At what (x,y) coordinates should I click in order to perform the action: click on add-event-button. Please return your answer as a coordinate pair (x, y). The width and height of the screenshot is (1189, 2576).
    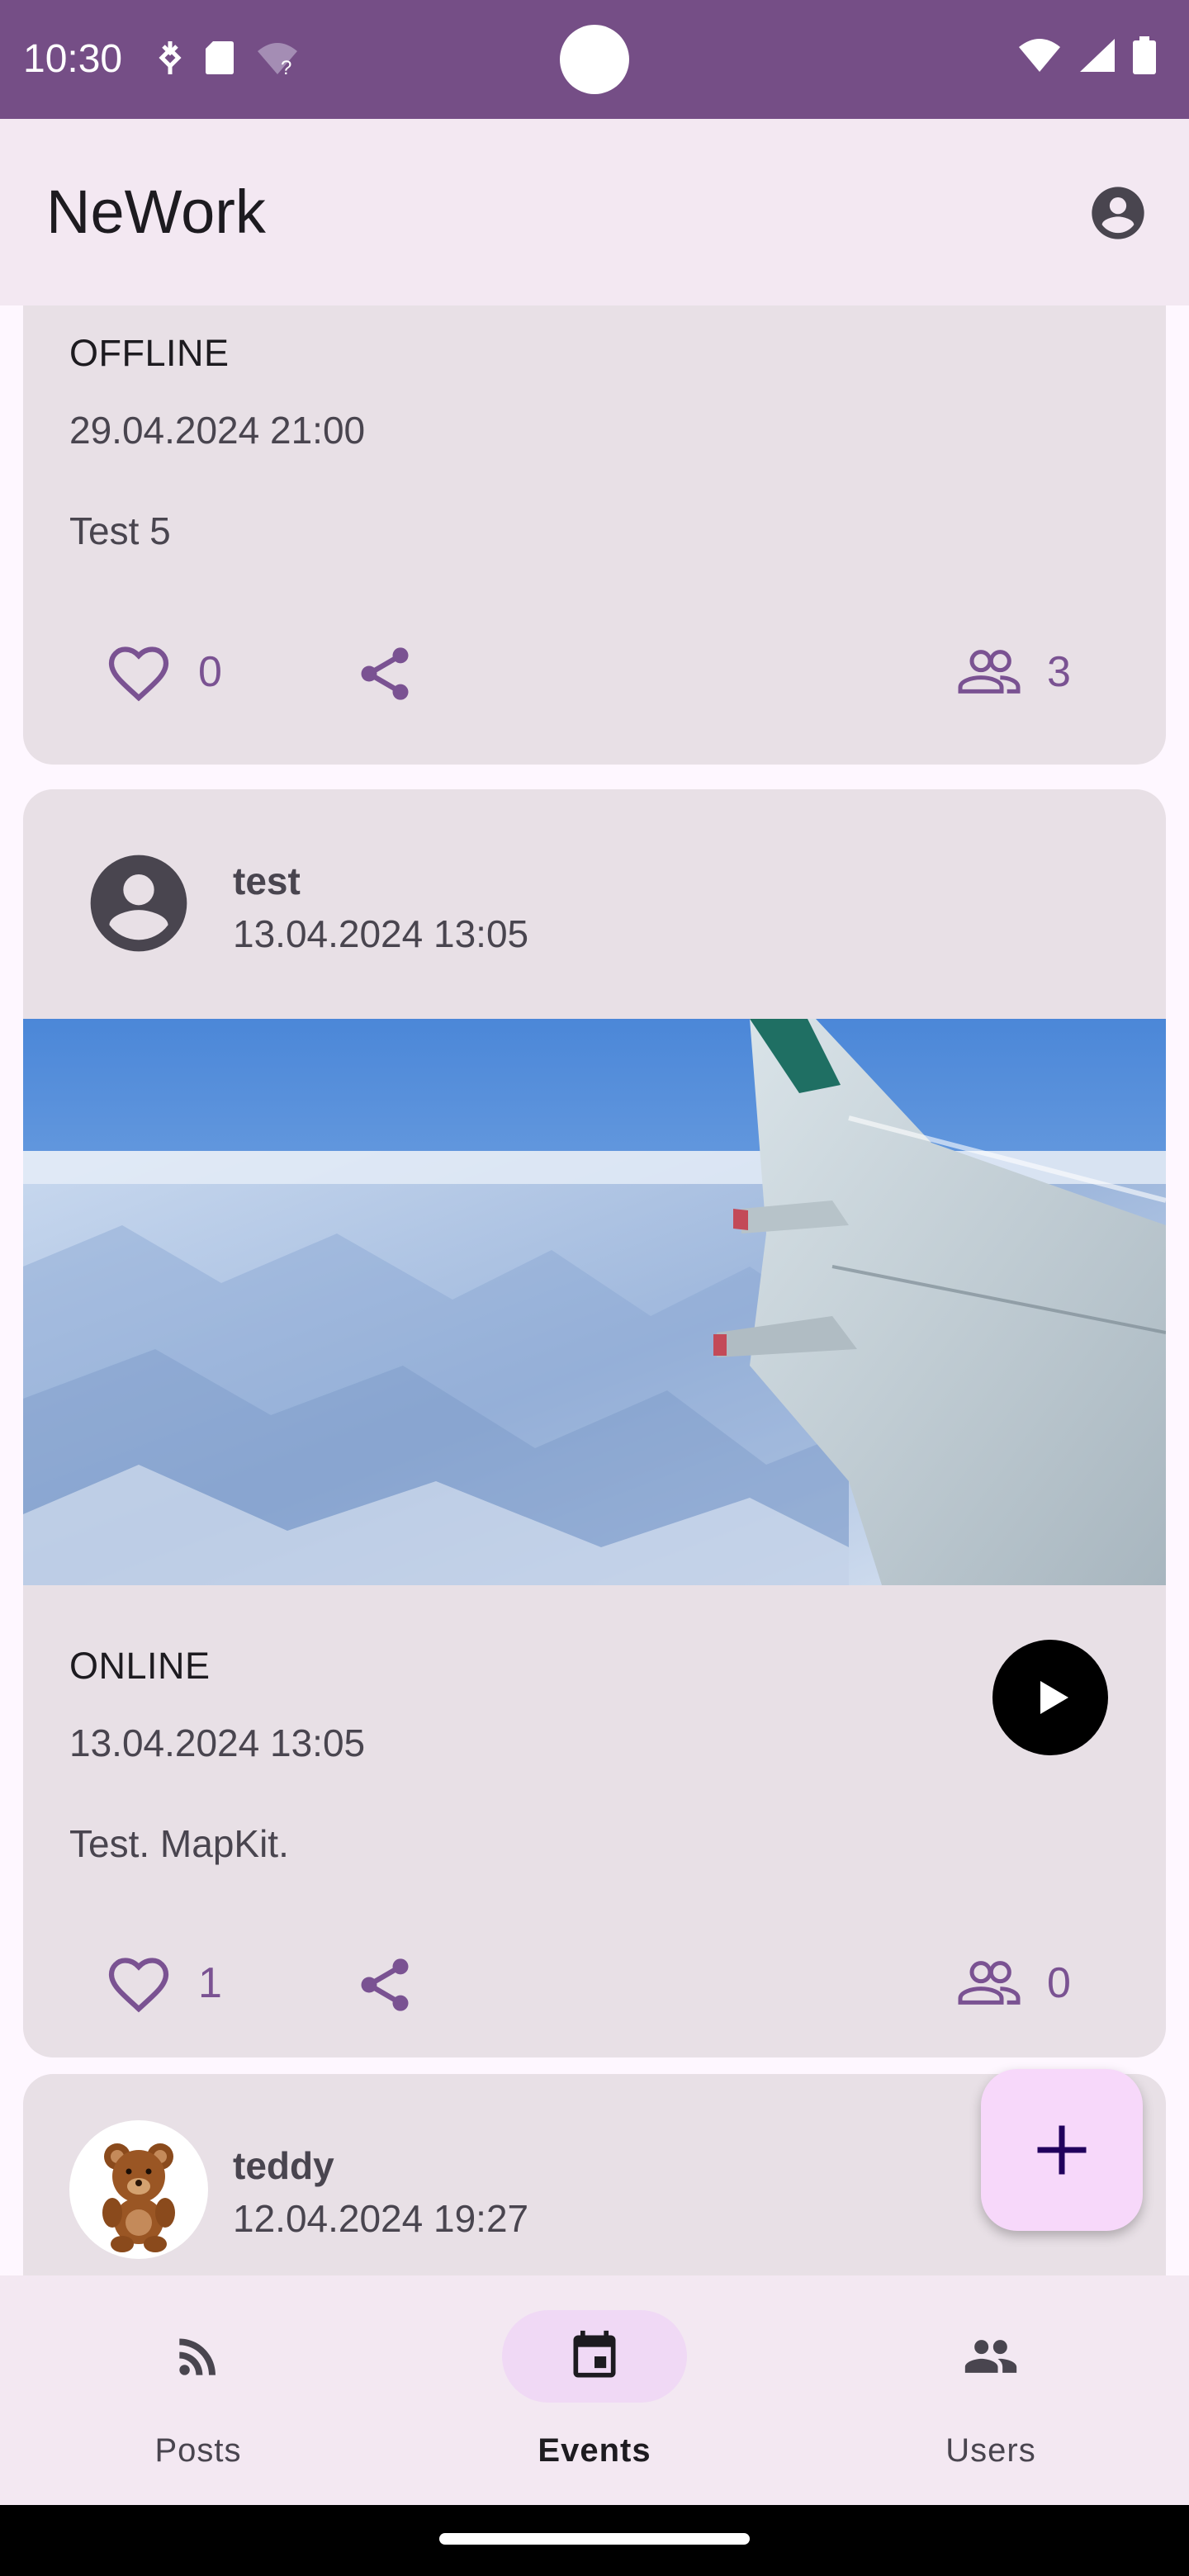
    Looking at the image, I should click on (1062, 2150).